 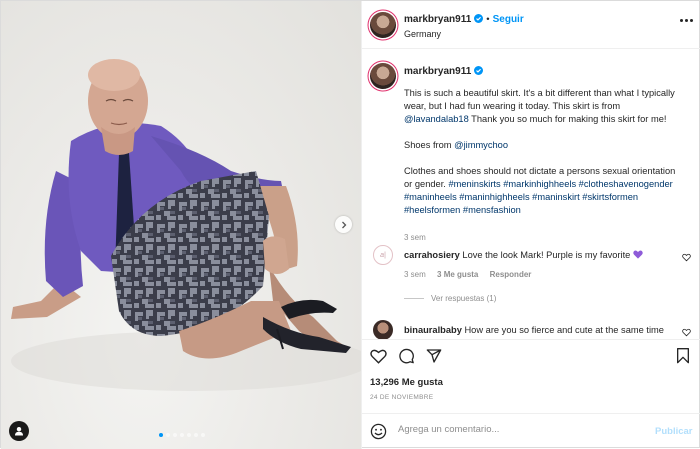 I want to click on comment-username: binauralbaby, so click(x=433, y=330).